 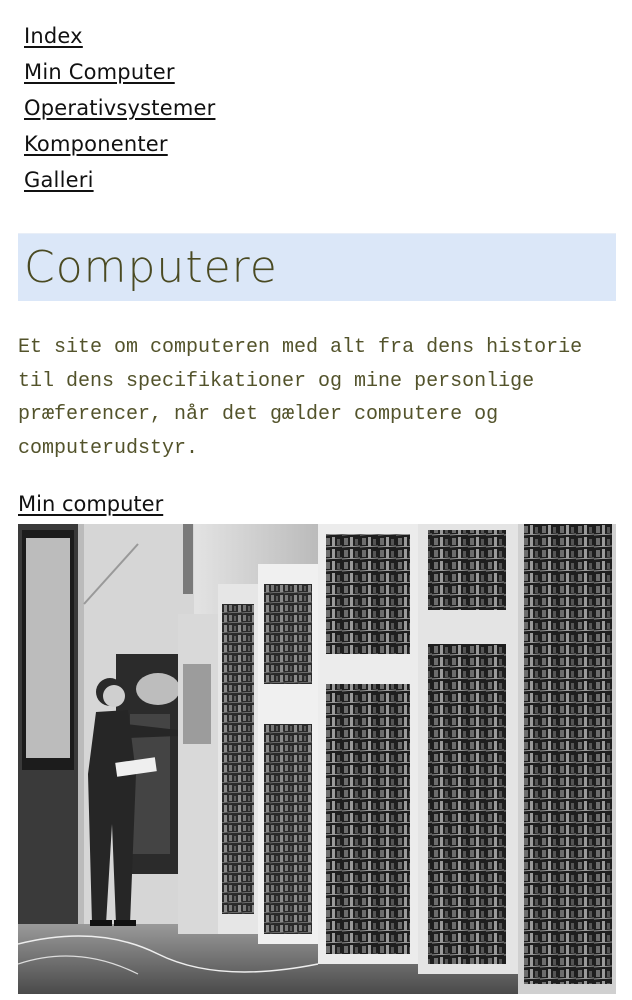 I want to click on nav-link-komponenter: Komponenter, so click(x=119, y=144).